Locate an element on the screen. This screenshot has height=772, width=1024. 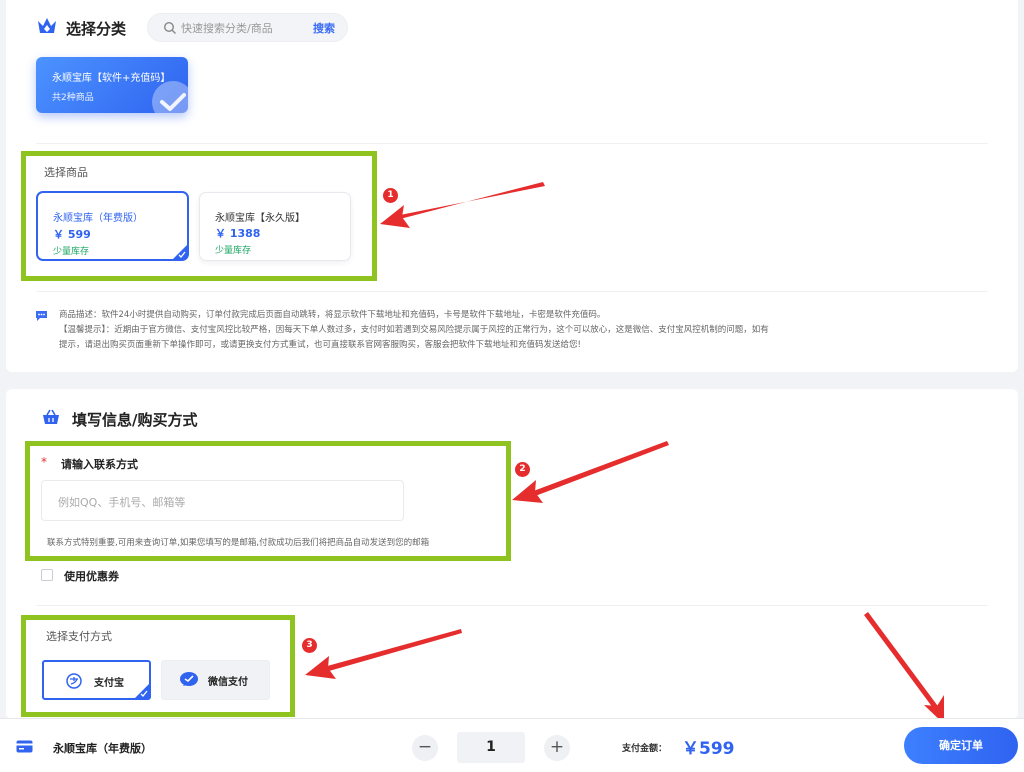
check-circle-icon is located at coordinates (170, 97).